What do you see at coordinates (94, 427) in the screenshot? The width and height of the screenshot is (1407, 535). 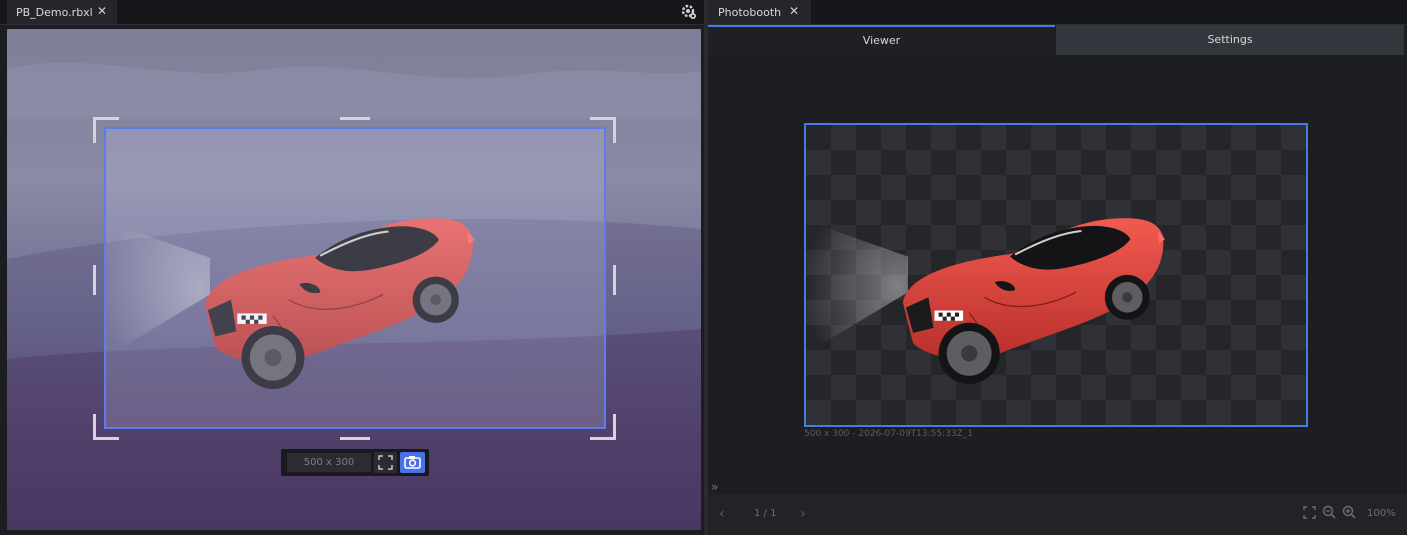 I see `crop-corner-bl-v` at bounding box center [94, 427].